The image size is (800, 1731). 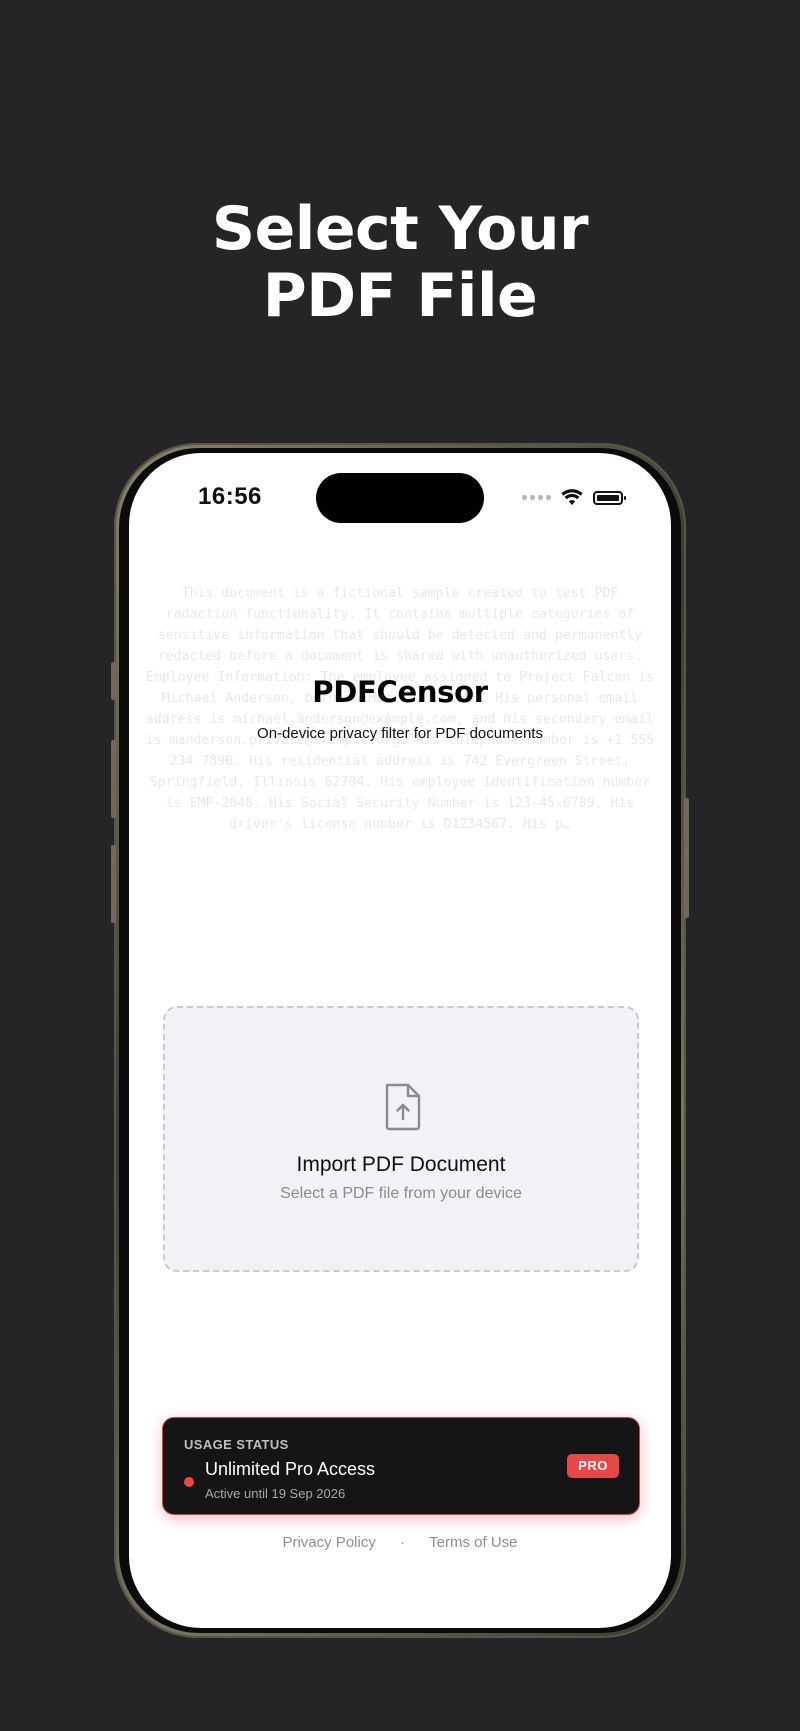 What do you see at coordinates (400, 498) in the screenshot?
I see `dynamic-island` at bounding box center [400, 498].